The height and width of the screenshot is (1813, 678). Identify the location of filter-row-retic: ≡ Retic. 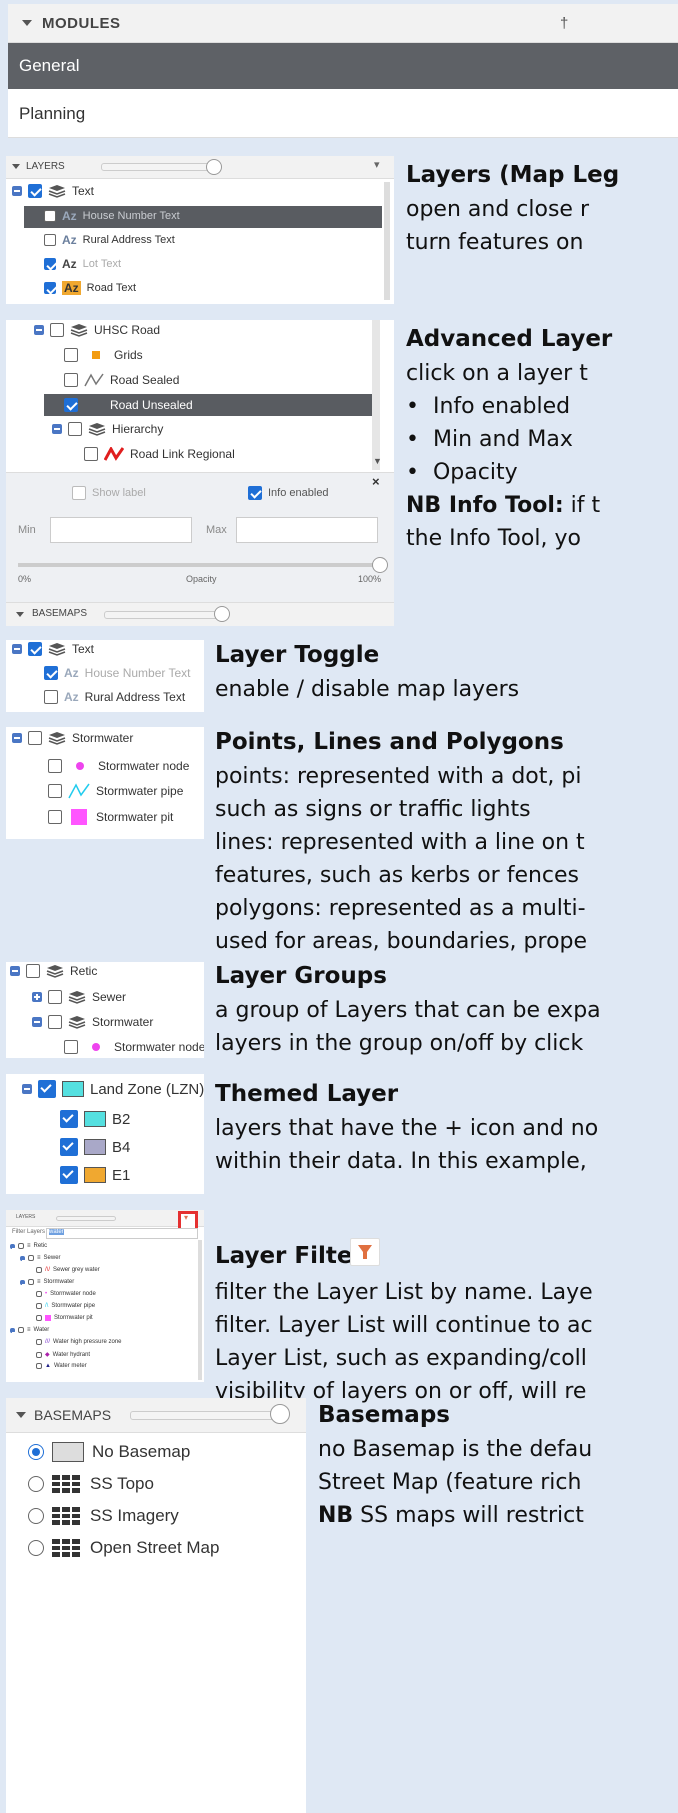
(28, 1246).